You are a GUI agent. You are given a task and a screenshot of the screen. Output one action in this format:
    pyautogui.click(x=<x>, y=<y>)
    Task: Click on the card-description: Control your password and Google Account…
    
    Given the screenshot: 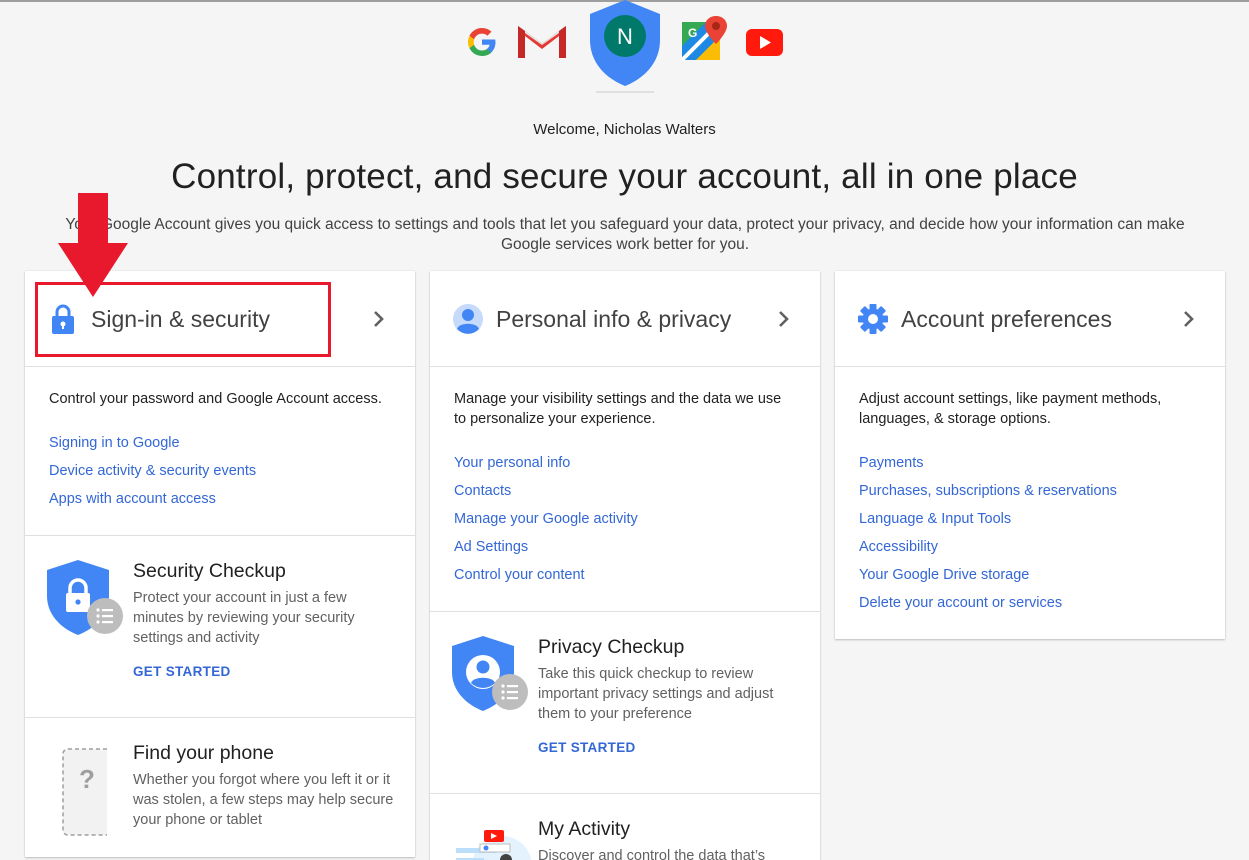 What is the action you would take?
    pyautogui.click(x=215, y=399)
    